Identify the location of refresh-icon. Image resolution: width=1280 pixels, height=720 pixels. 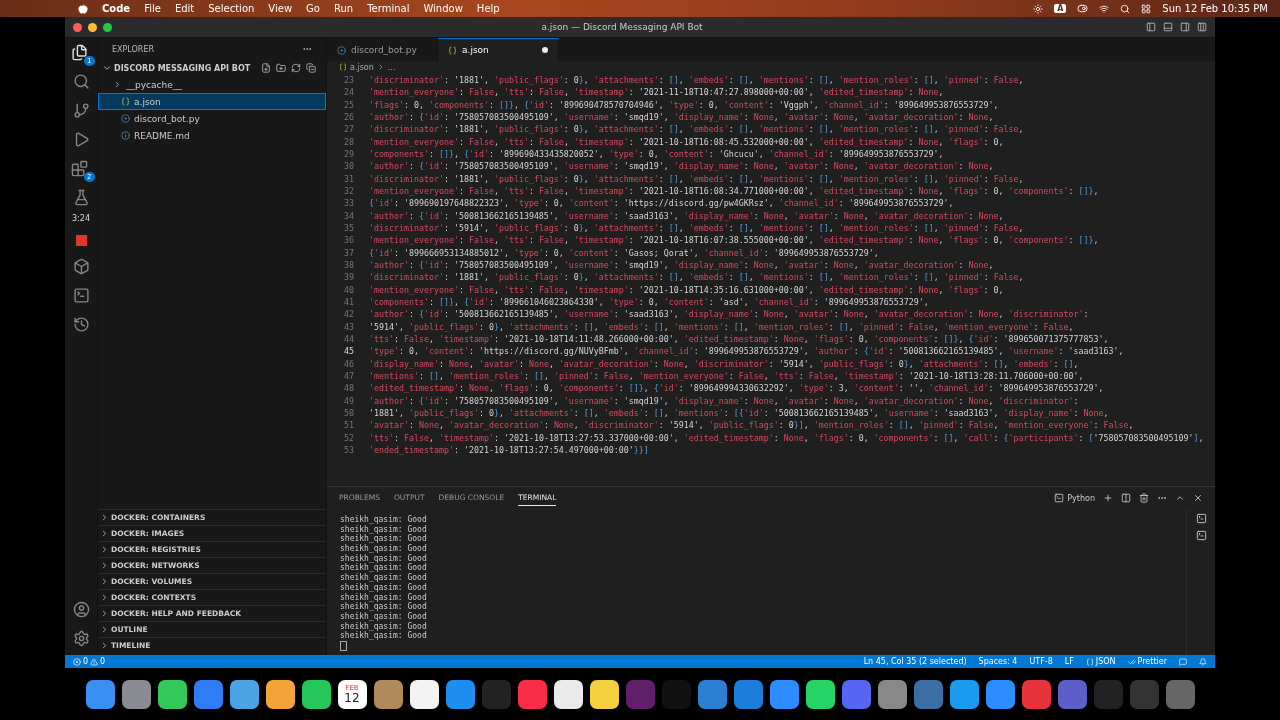
(296, 68).